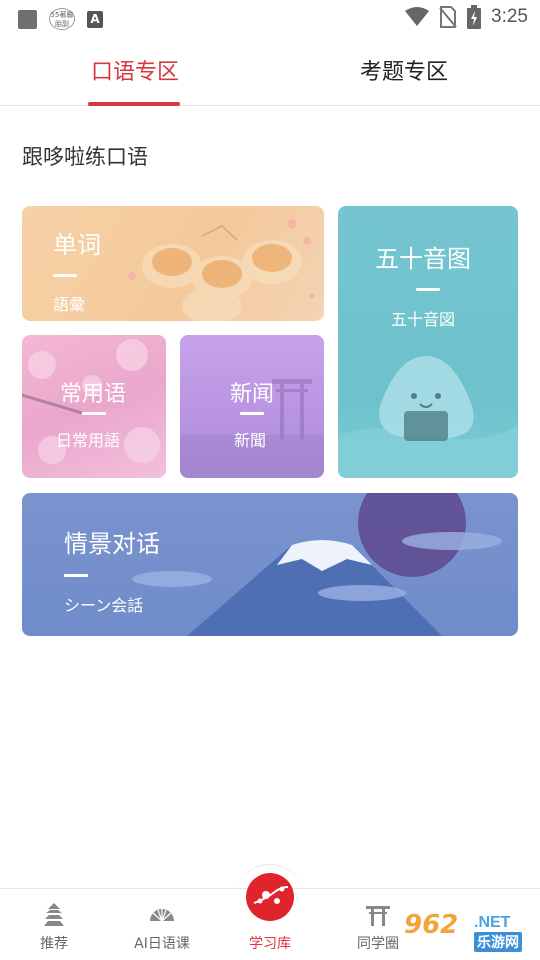 This screenshot has width=540, height=960. I want to click on study-library-center-button, so click(270, 897).